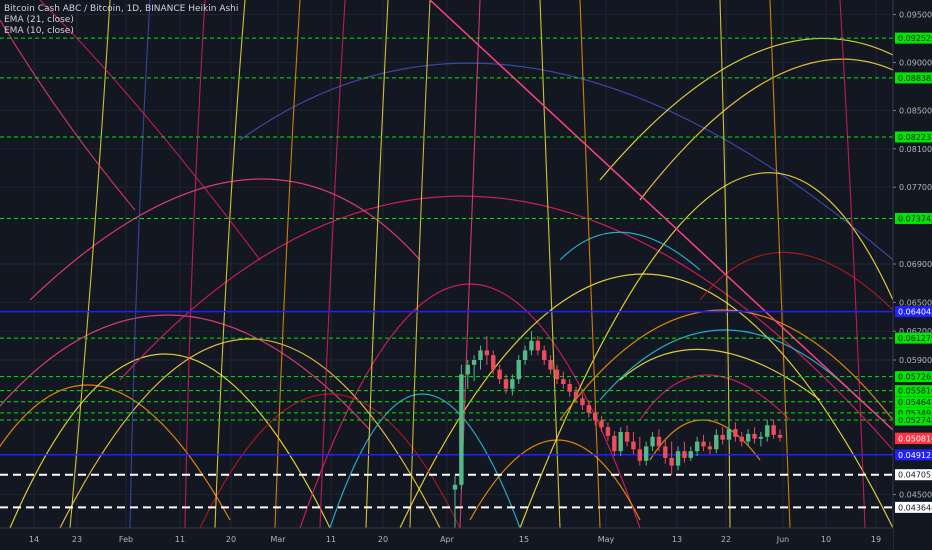  I want to click on time-tick-label: May, so click(606, 539).